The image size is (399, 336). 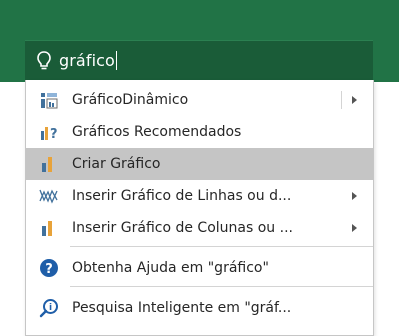 I want to click on create-chart-icon, so click(x=49, y=164).